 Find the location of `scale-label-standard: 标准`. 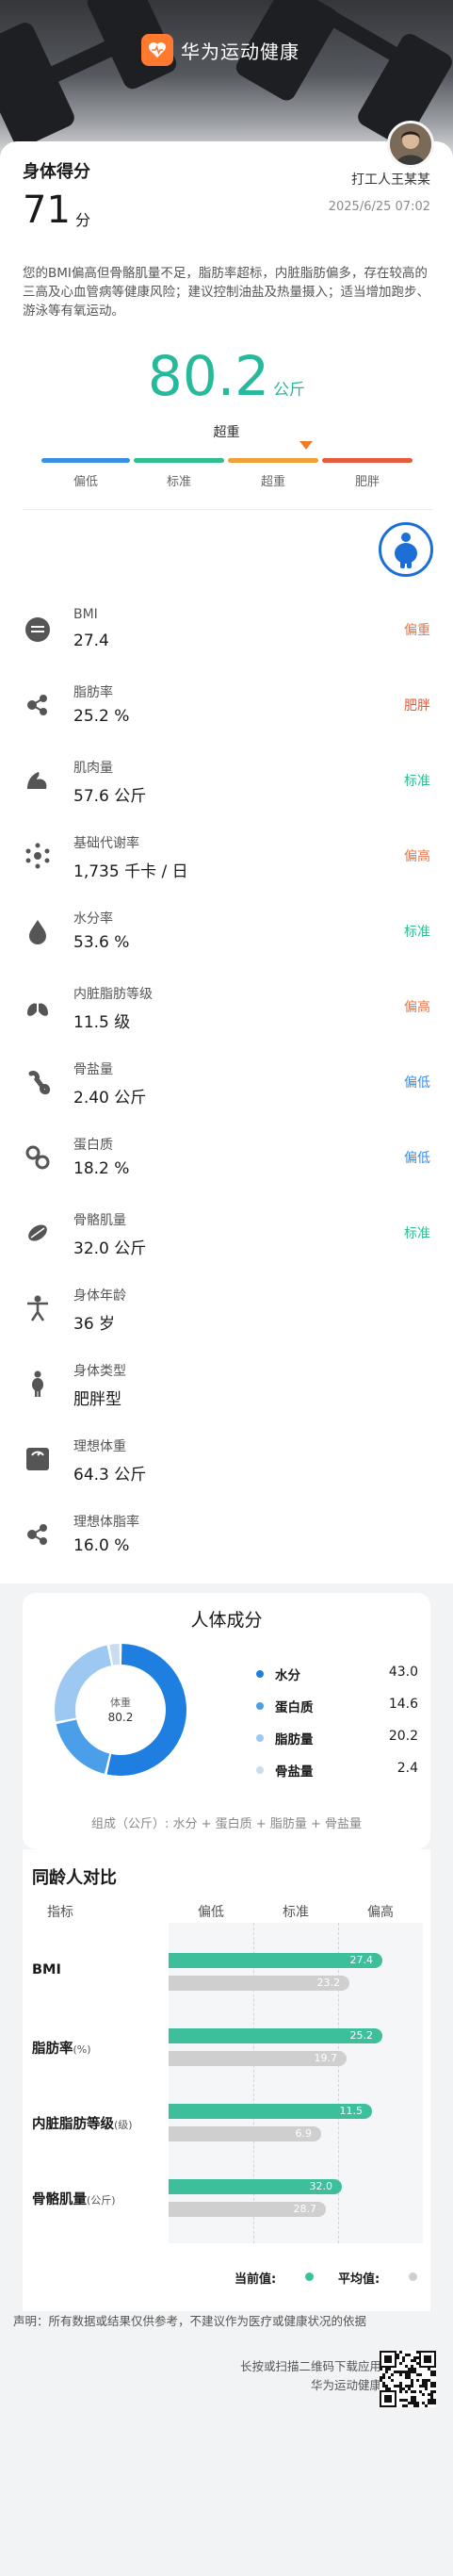

scale-label-standard: 标准 is located at coordinates (179, 482).